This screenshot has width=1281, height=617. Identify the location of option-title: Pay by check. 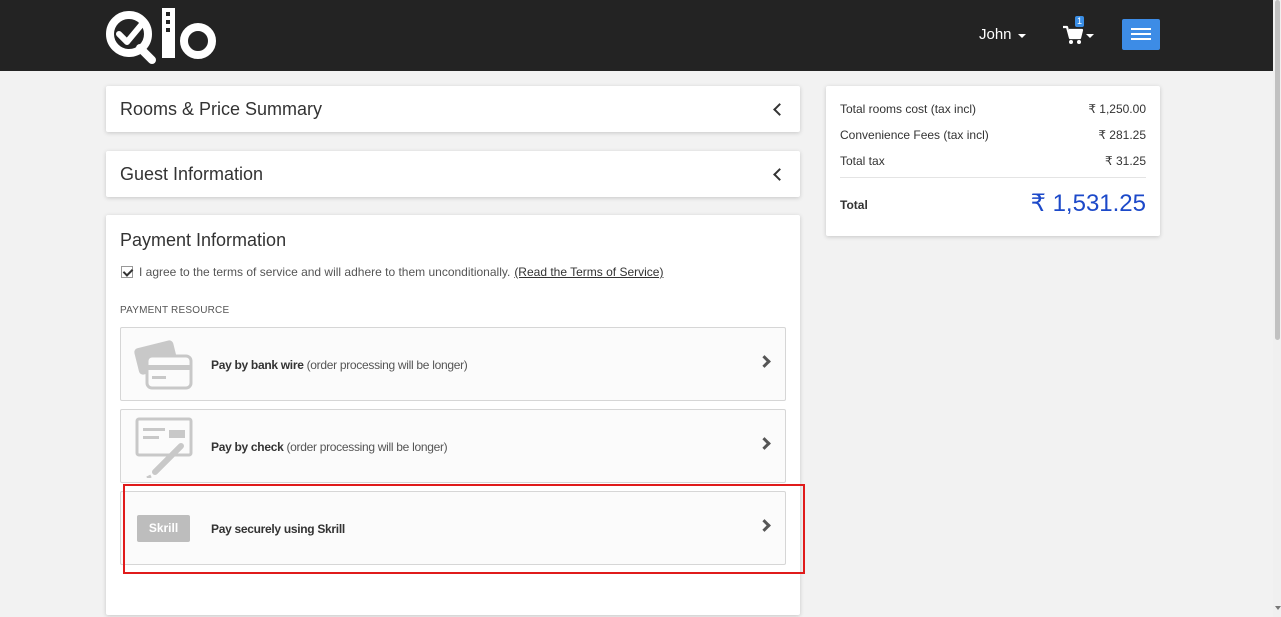
(247, 447).